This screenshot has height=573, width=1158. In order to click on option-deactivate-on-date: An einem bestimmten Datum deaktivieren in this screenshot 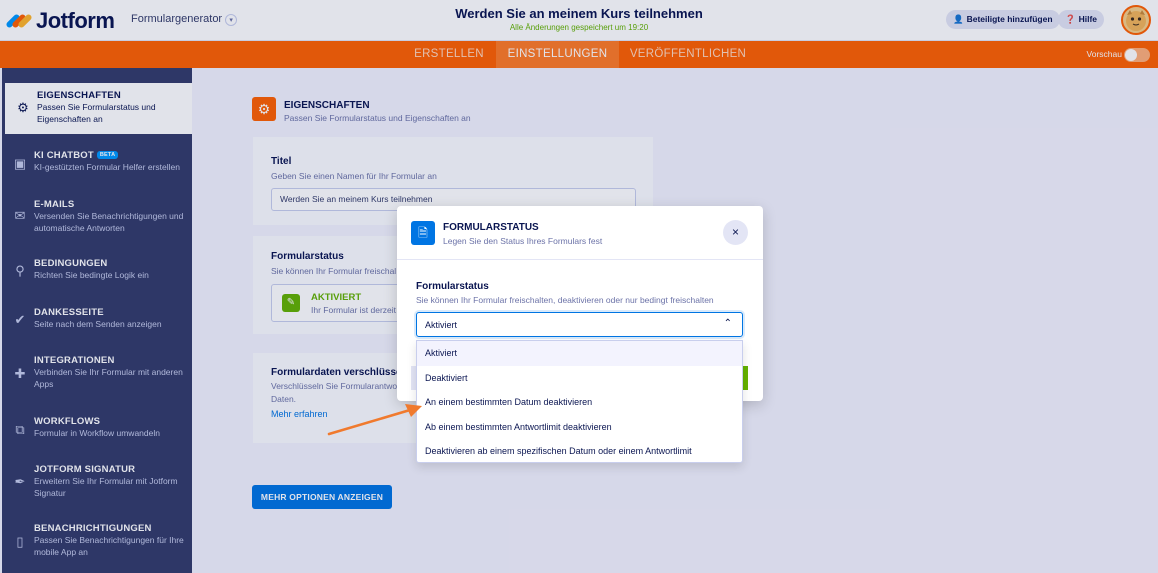, I will do `click(579, 402)`.